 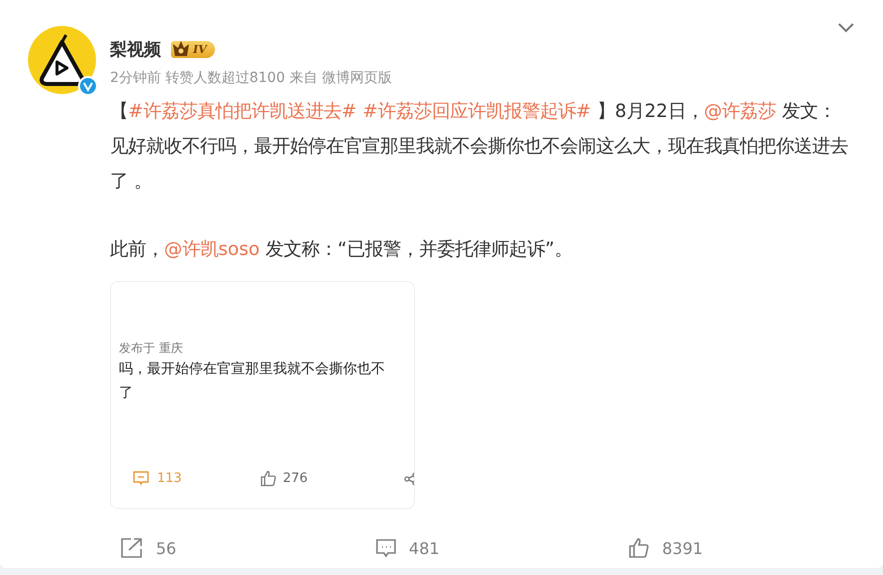 What do you see at coordinates (193, 49) in the screenshot?
I see `level-badge: IV` at bounding box center [193, 49].